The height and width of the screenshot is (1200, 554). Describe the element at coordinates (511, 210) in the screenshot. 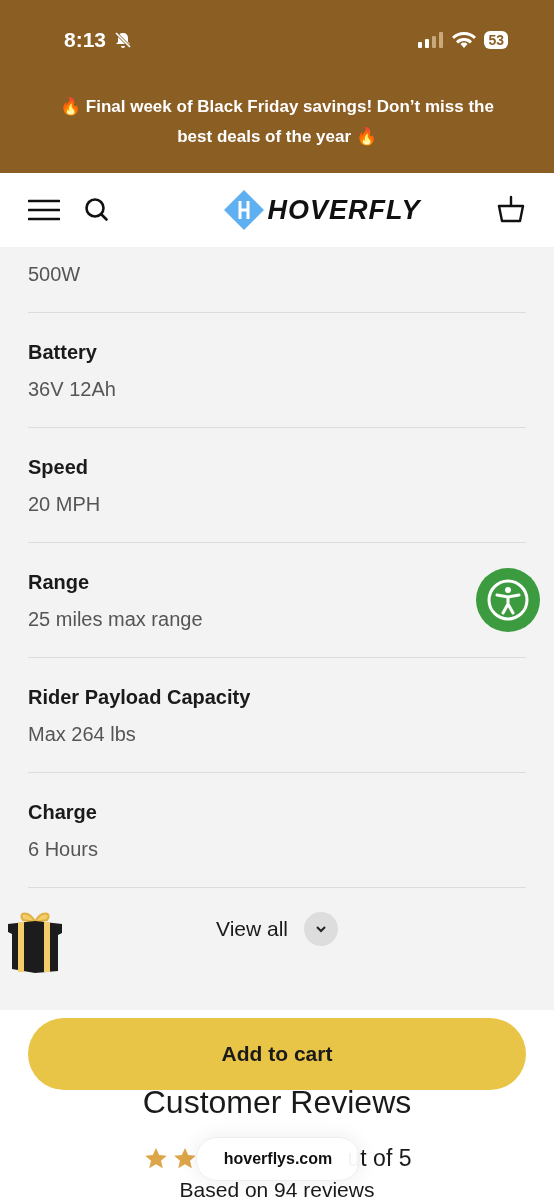

I see `basket-icon` at that location.